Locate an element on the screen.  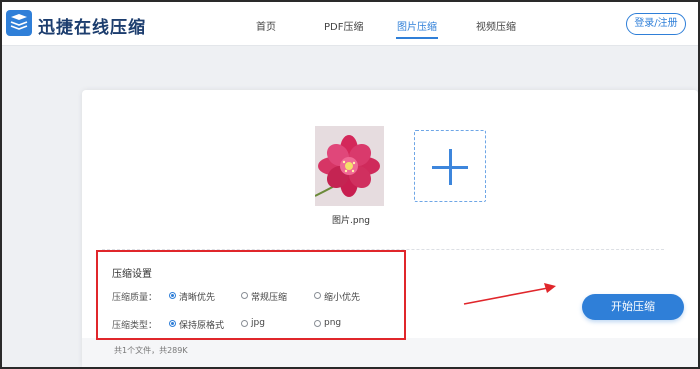
top-navbar: 迅捷在线压缩 首页 PDF压缩 图片压缩 视频压缩 登录/注册 is located at coordinates (350, 24).